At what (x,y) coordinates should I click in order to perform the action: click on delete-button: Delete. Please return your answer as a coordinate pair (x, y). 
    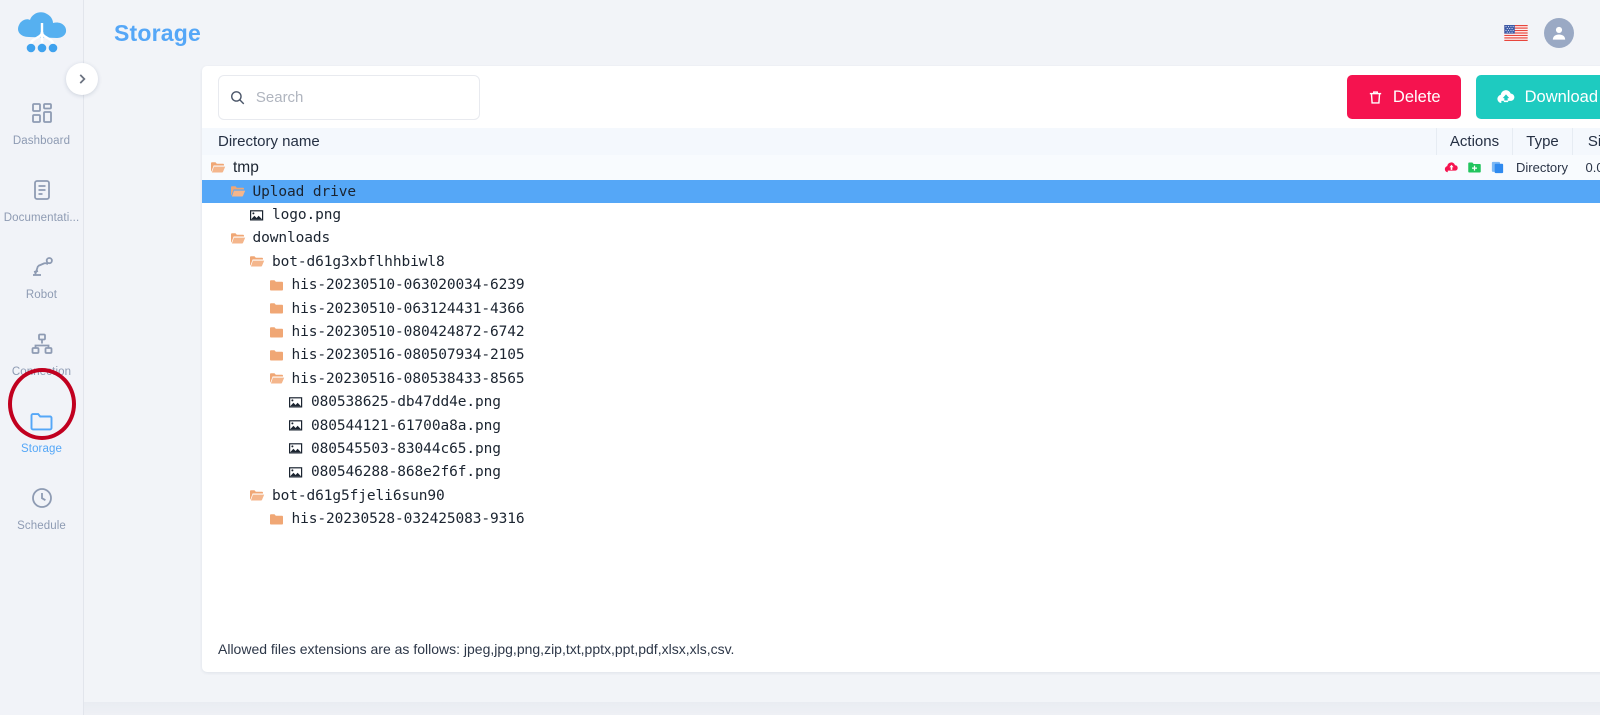
    Looking at the image, I should click on (1403, 97).